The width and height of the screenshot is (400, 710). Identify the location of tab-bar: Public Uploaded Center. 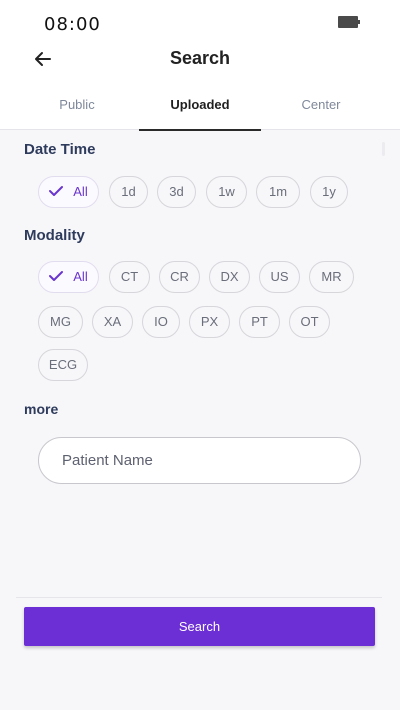
(200, 107).